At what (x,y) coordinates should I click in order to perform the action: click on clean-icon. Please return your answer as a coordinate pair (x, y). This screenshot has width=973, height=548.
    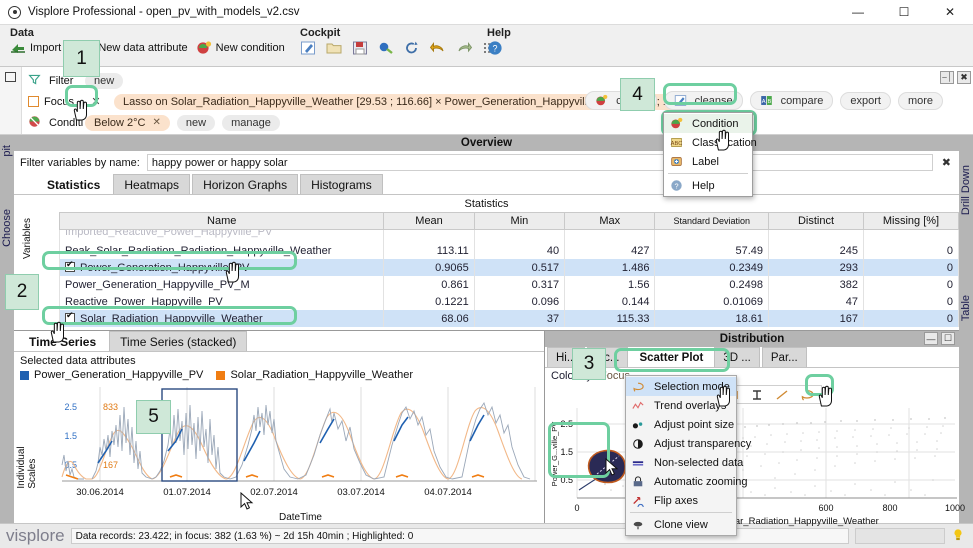
    Looking at the image, I should click on (386, 48).